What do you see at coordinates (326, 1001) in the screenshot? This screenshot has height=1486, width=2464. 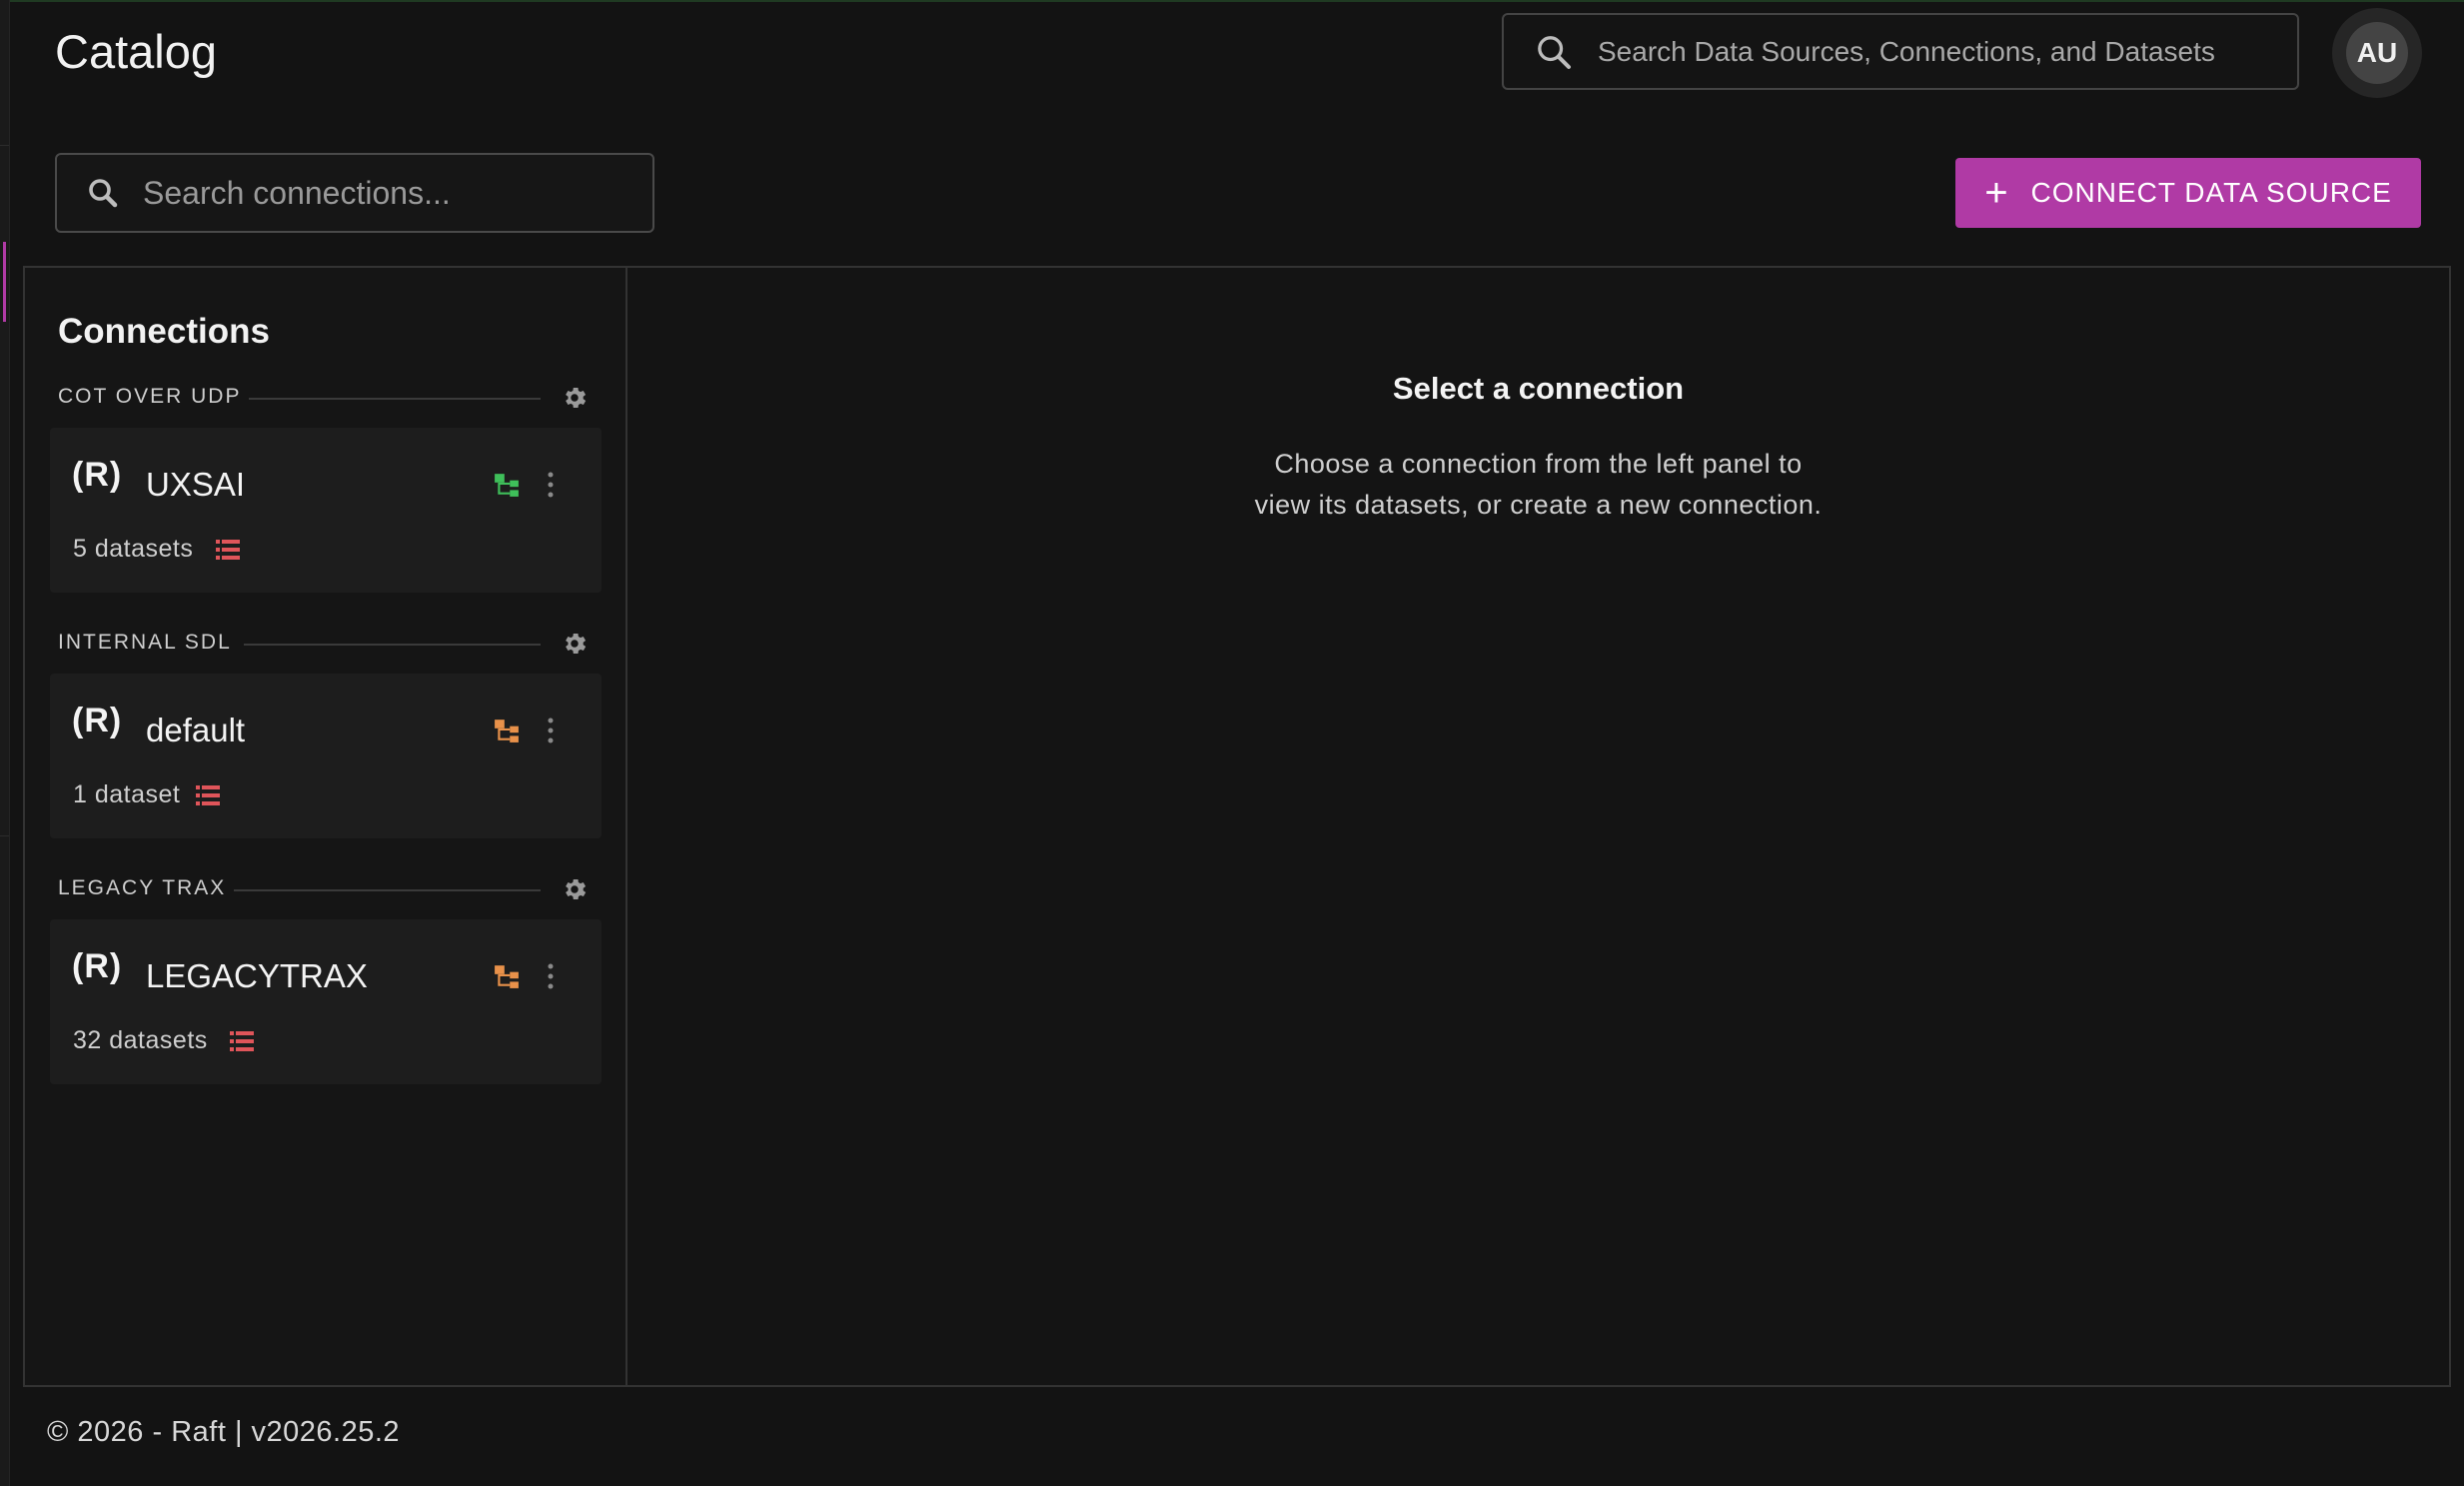 I see `connection-card-legacytrax: (R) LEGACYTRAX 32 datasets` at bounding box center [326, 1001].